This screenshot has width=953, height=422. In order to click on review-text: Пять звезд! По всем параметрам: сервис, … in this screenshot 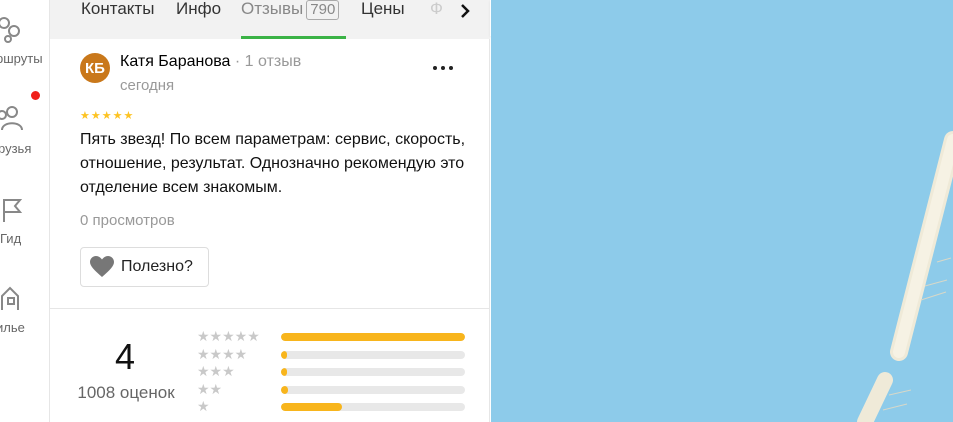, I will do `click(273, 163)`.